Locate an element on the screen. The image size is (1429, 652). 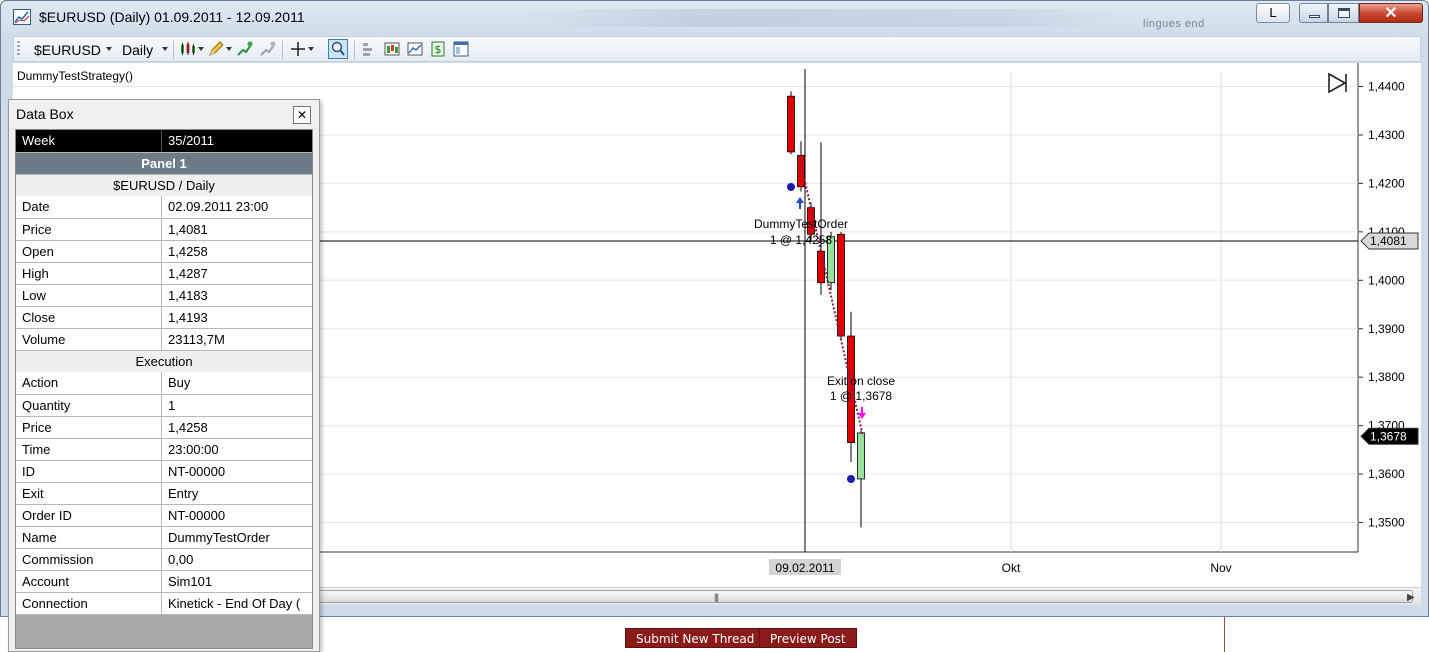
cursor-date-label: 09.02.2011 is located at coordinates (804, 568).